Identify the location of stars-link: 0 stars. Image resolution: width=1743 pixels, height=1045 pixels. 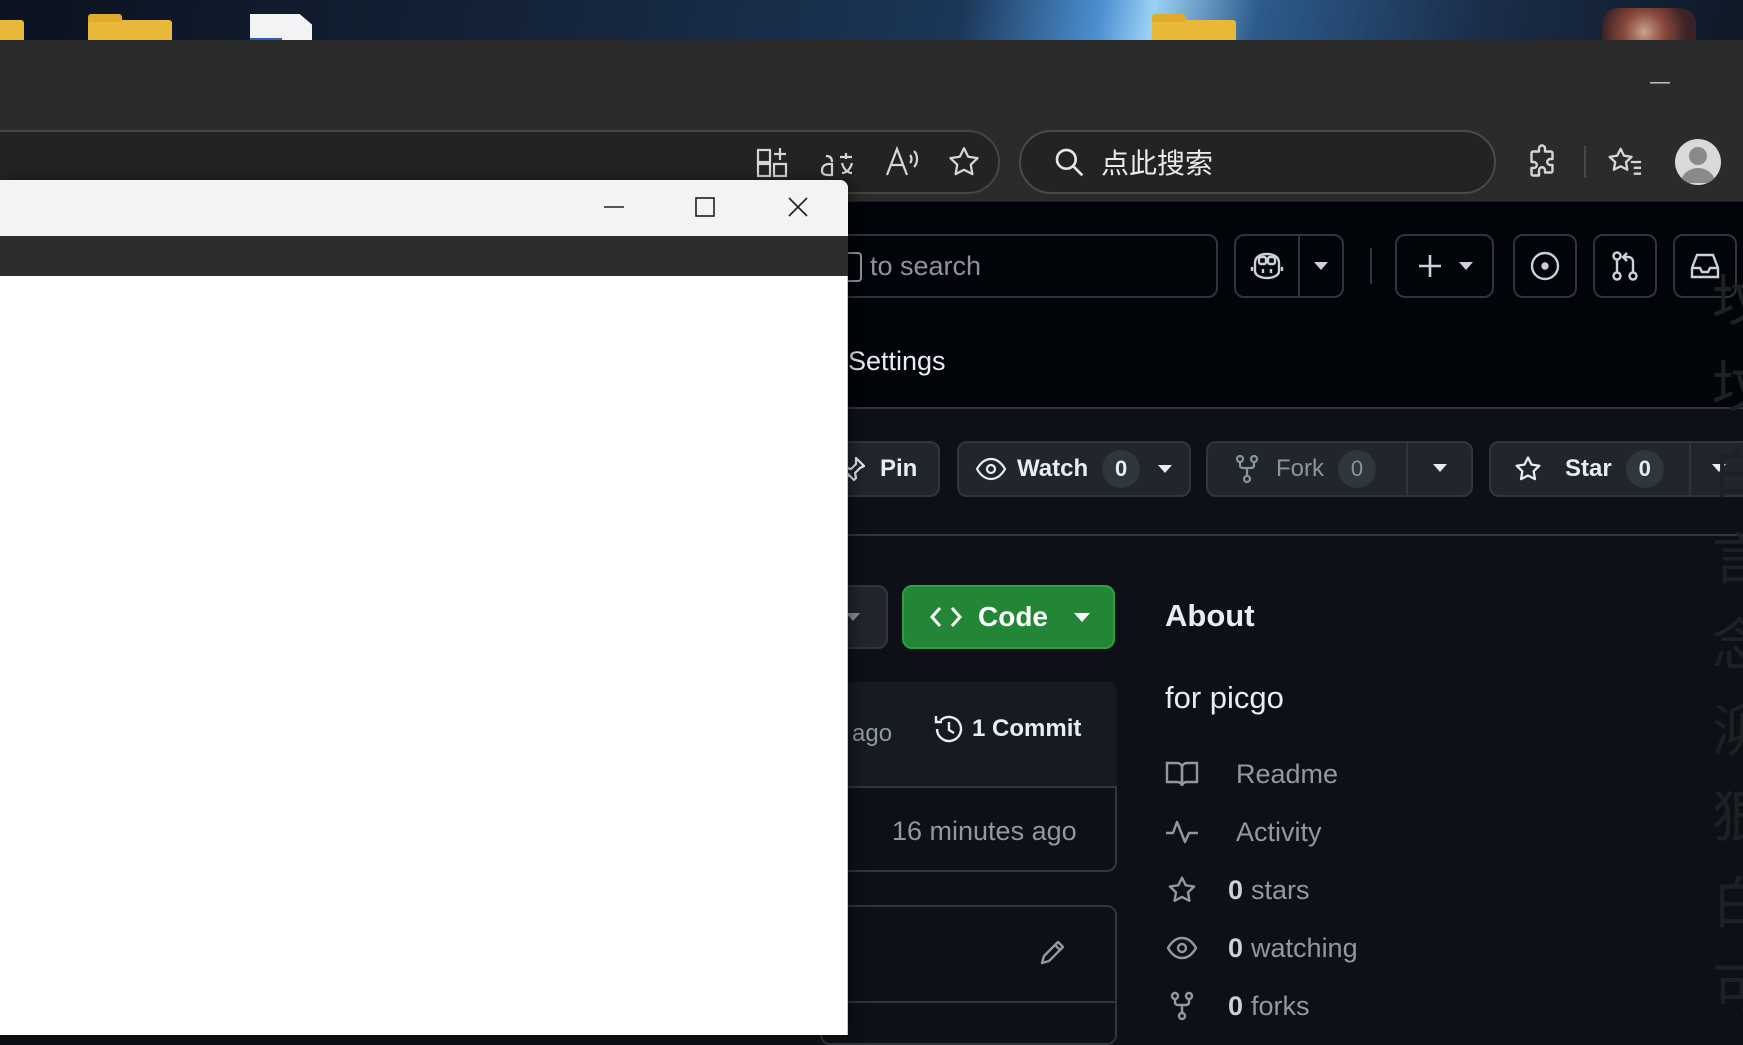
(1236, 890).